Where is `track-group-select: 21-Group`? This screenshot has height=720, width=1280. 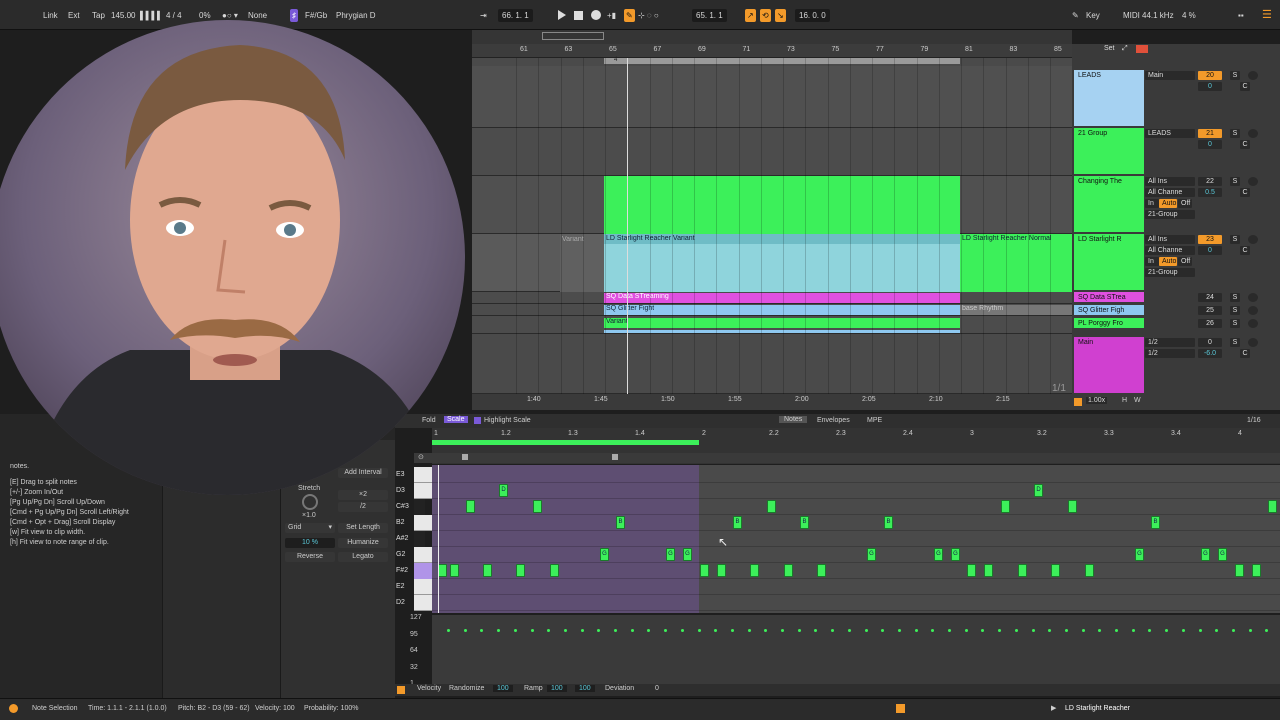 track-group-select: 21-Group is located at coordinates (1170, 272).